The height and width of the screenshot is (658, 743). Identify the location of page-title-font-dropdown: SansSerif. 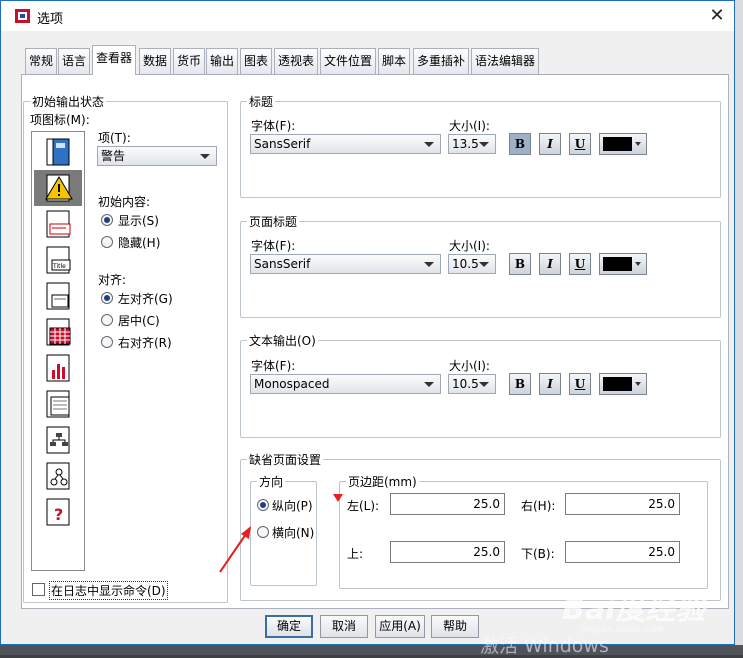
(345, 264).